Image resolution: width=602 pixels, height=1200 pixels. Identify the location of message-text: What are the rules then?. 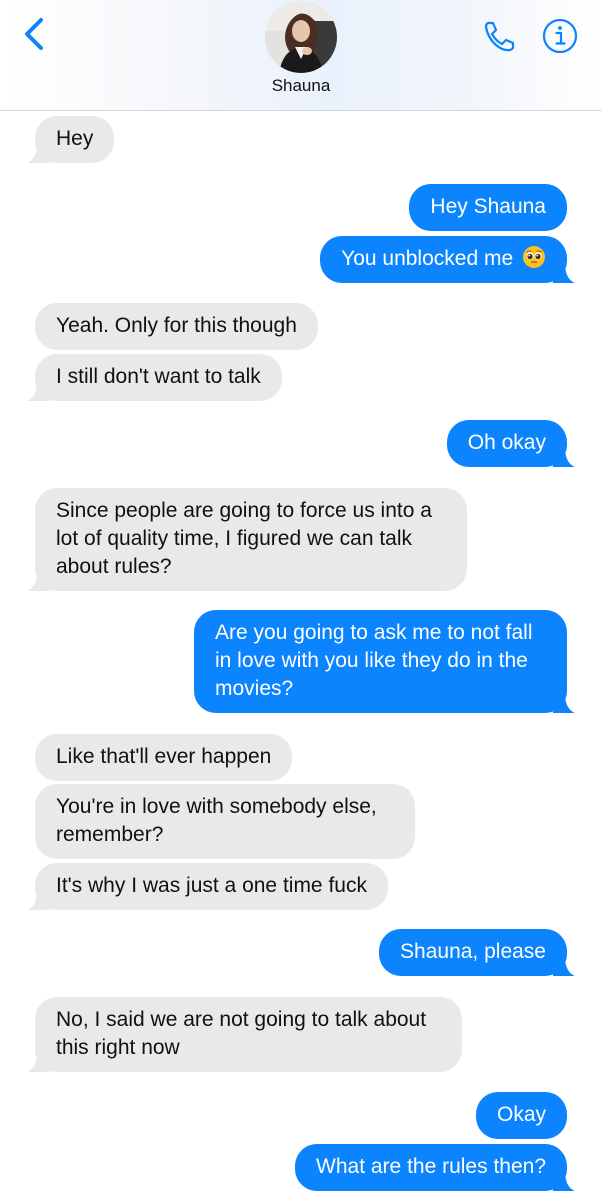
(431, 1166).